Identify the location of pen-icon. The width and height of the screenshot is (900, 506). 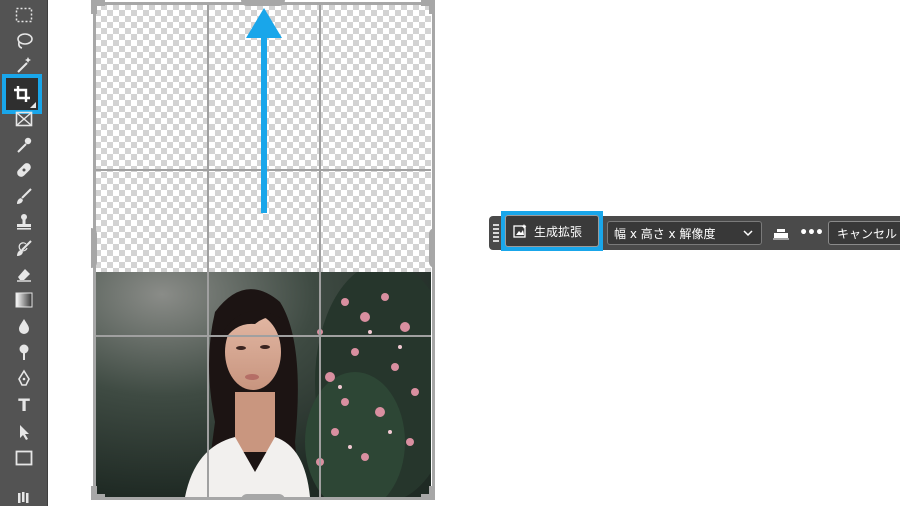
(24, 377).